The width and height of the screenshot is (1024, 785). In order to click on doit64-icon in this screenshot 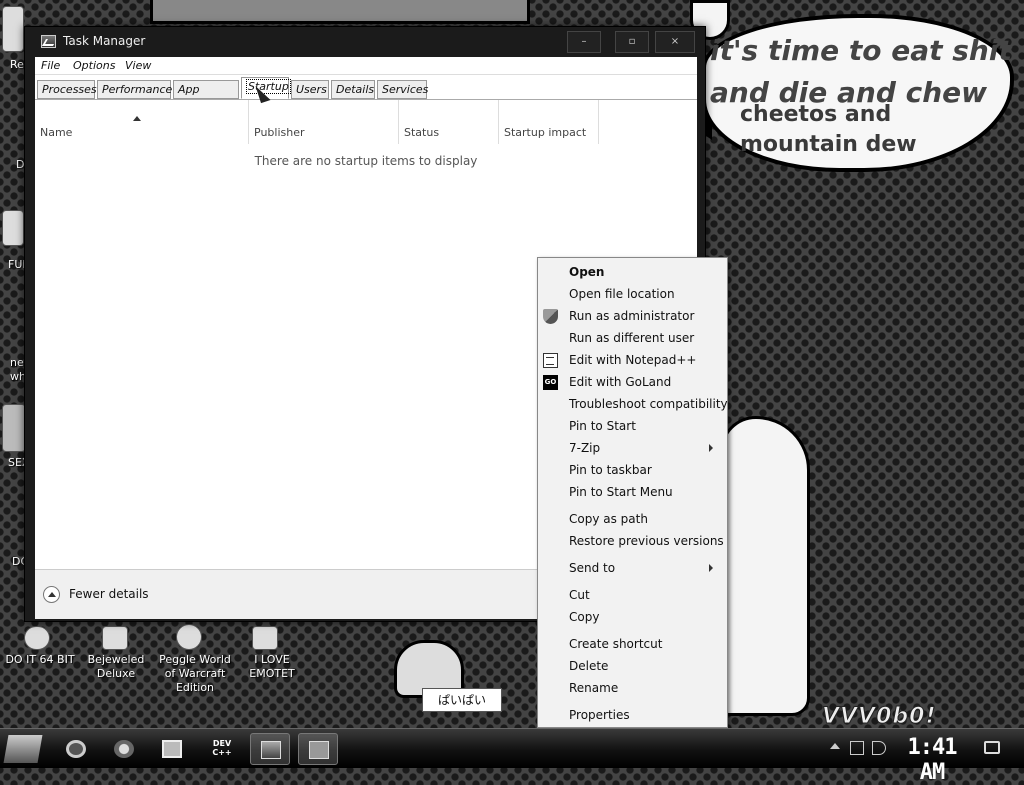, I will do `click(37, 638)`.